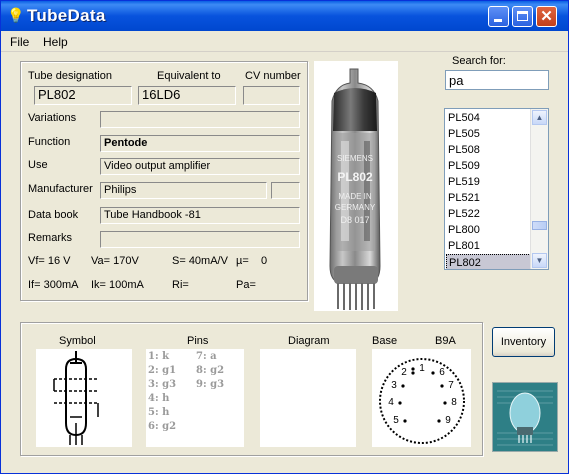 The image size is (569, 474). I want to click on manufacturer-field: Philips, so click(183, 190).